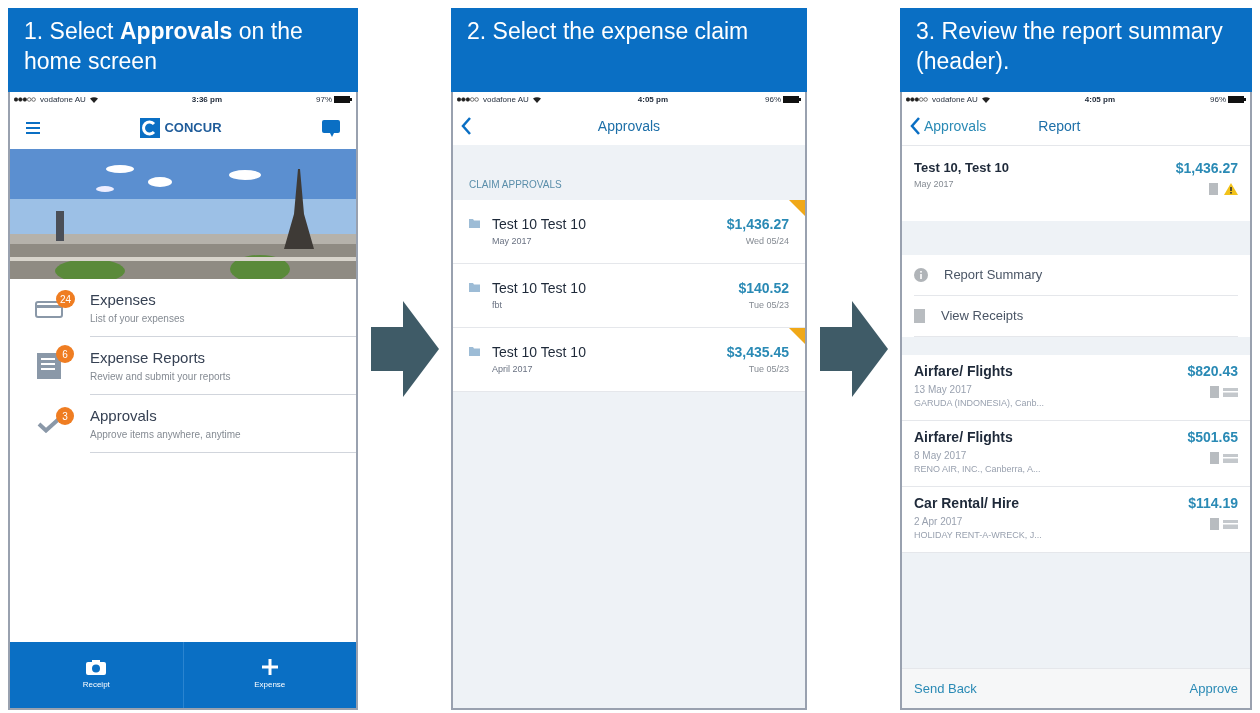 The image size is (1260, 713). Describe the element at coordinates (629, 296) in the screenshot. I see `claim-row: Test 10 Test 10 fbt $140.52 Tue 05/23` at that location.